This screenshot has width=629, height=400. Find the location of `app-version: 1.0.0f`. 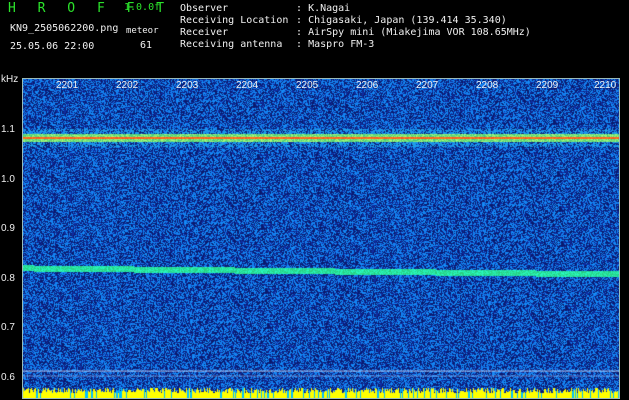

app-version: 1.0.0f is located at coordinates (142, 7).